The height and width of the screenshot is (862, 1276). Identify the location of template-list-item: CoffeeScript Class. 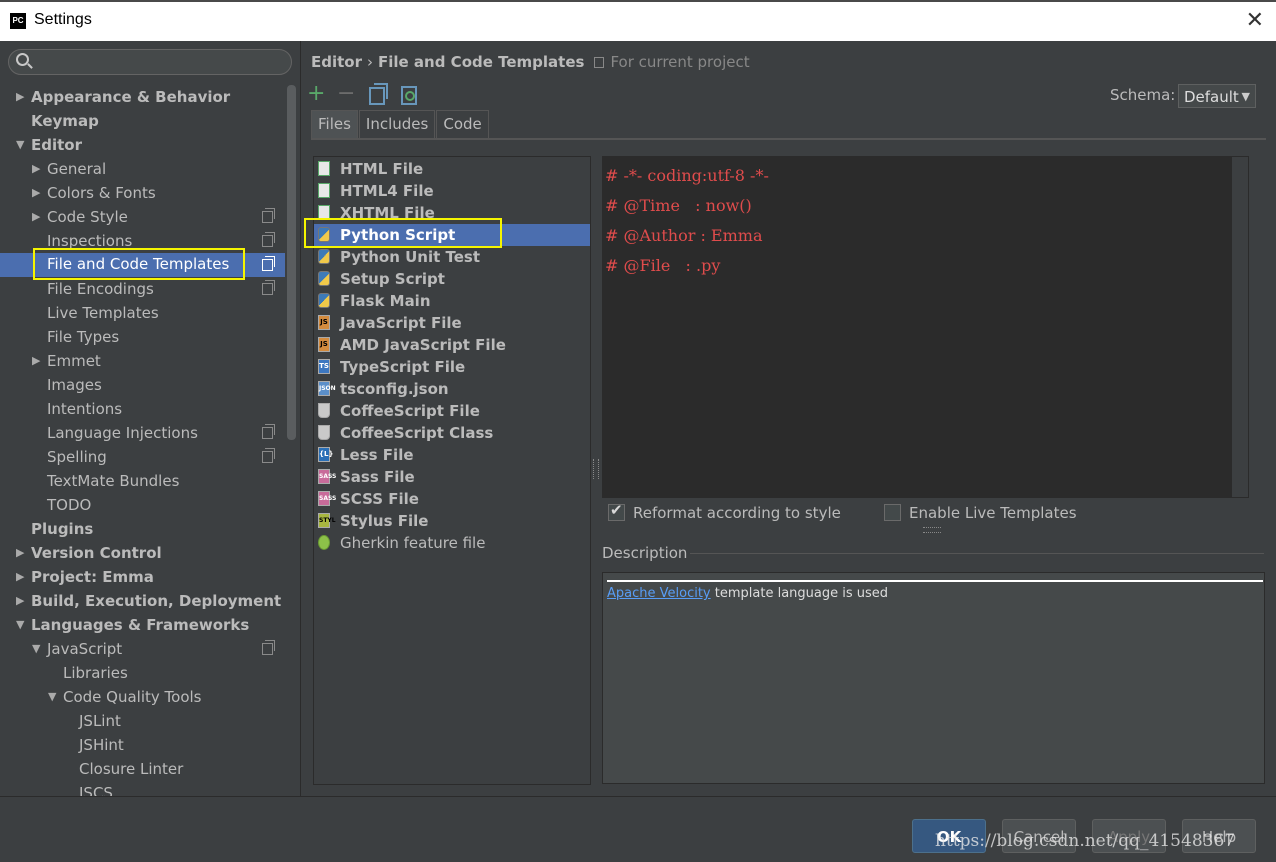
(452, 433).